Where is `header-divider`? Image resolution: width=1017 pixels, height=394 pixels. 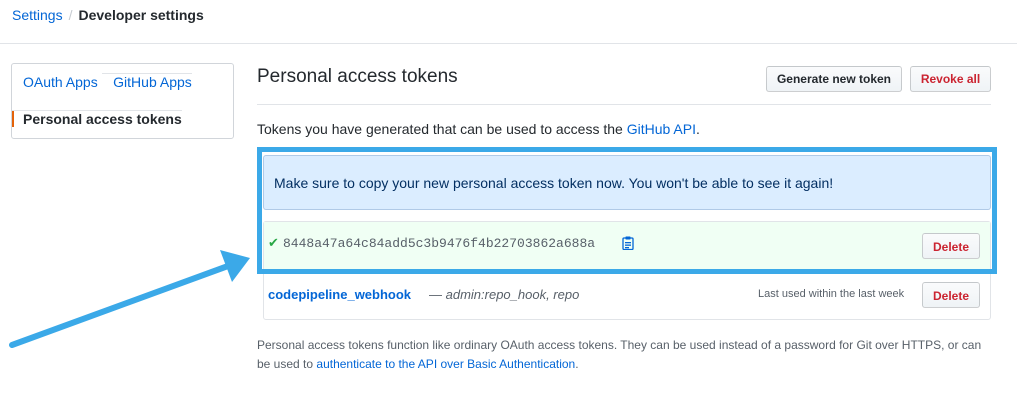
header-divider is located at coordinates (624, 104).